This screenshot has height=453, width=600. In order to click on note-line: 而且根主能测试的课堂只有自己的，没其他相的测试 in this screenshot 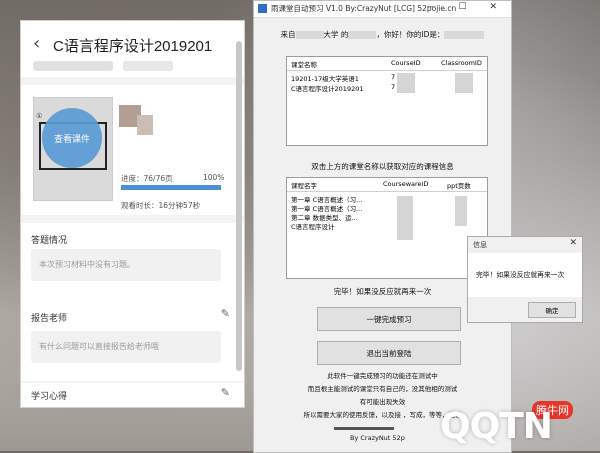, I will do `click(382, 389)`.